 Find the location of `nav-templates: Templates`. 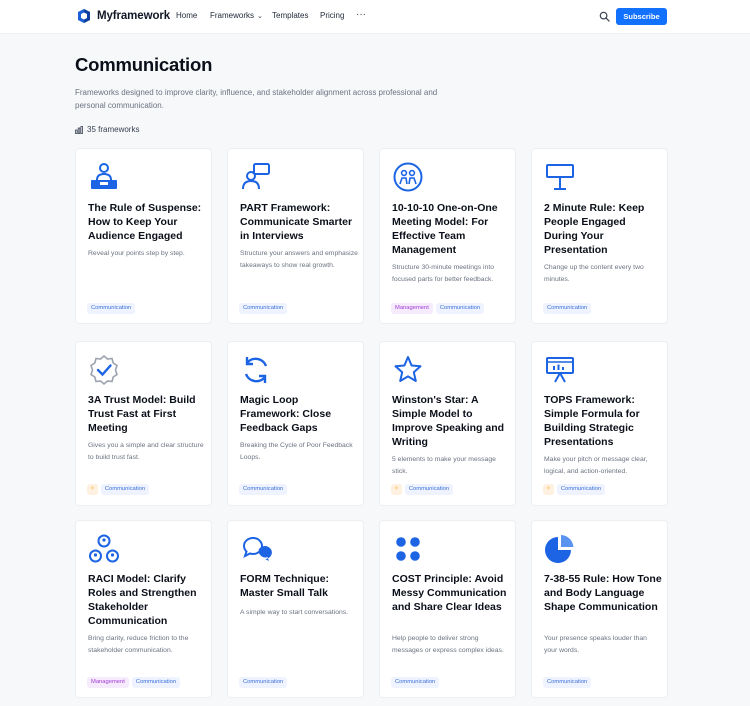

nav-templates: Templates is located at coordinates (290, 15).